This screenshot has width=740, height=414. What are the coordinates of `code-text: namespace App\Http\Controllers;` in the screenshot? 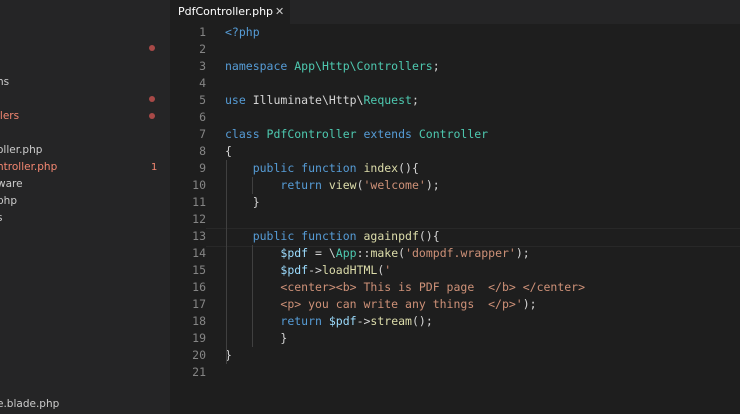 It's located at (332, 66).